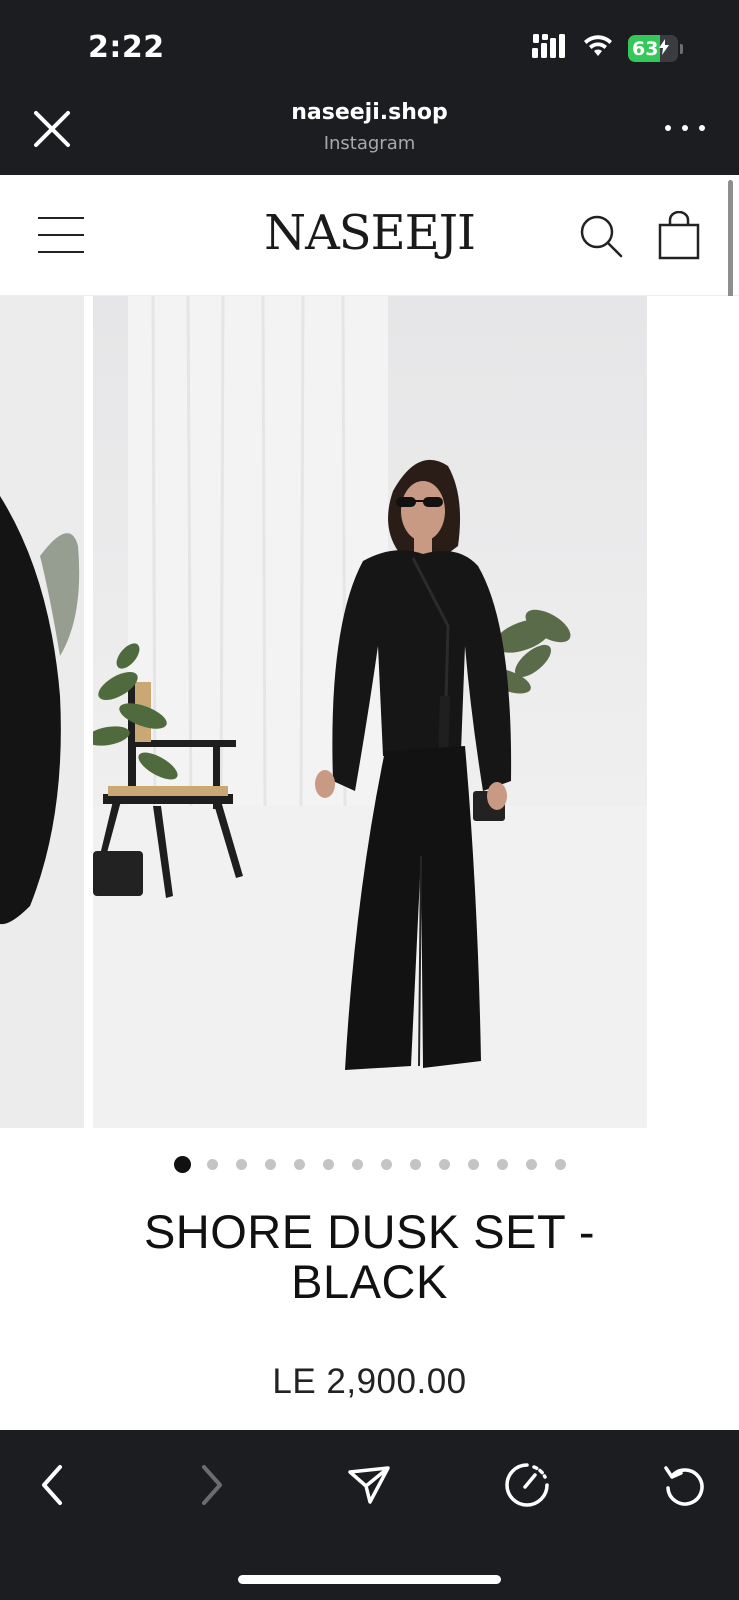 Image resolution: width=739 pixels, height=1600 pixels. I want to click on search-button, so click(601, 236).